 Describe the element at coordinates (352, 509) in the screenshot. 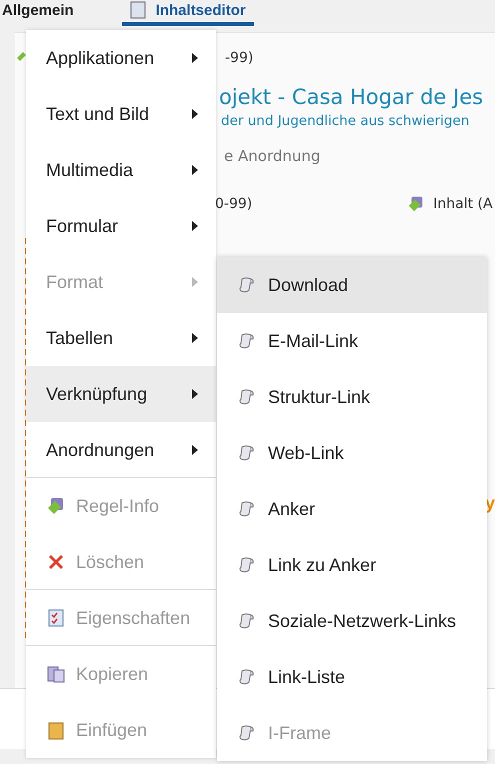

I see `menu-item: Anker` at that location.